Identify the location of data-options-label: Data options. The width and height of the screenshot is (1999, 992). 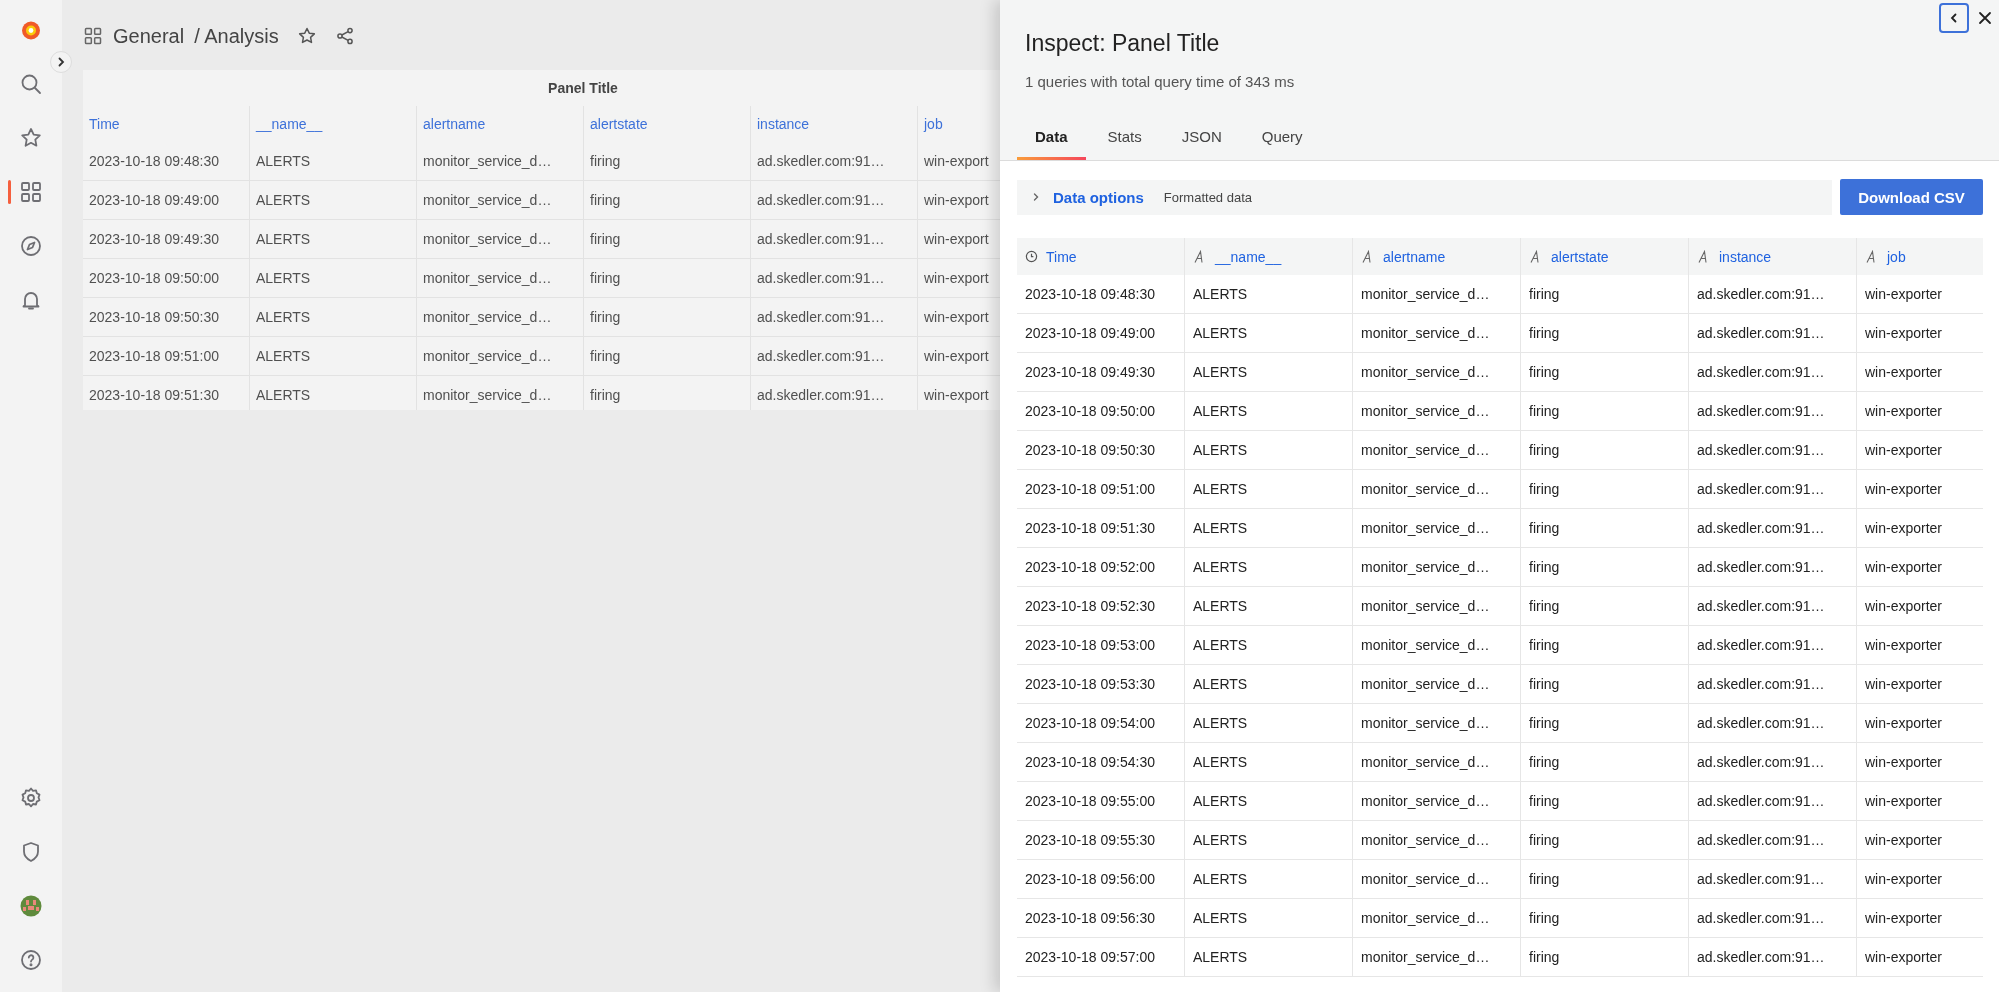
(1098, 197).